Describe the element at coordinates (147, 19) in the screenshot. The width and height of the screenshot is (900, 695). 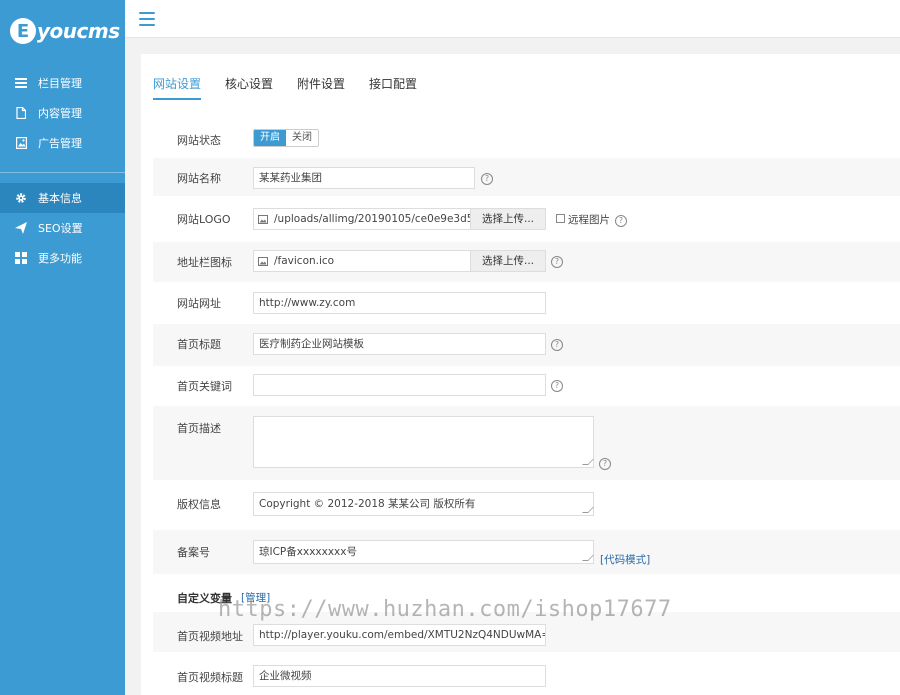
I see `menu-toggle-icon` at that location.